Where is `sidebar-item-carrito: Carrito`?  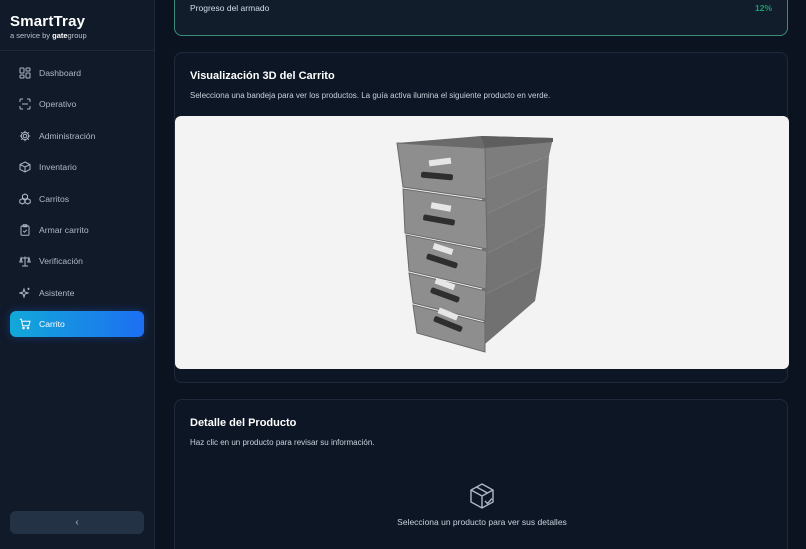
sidebar-item-carrito: Carrito is located at coordinates (77, 324).